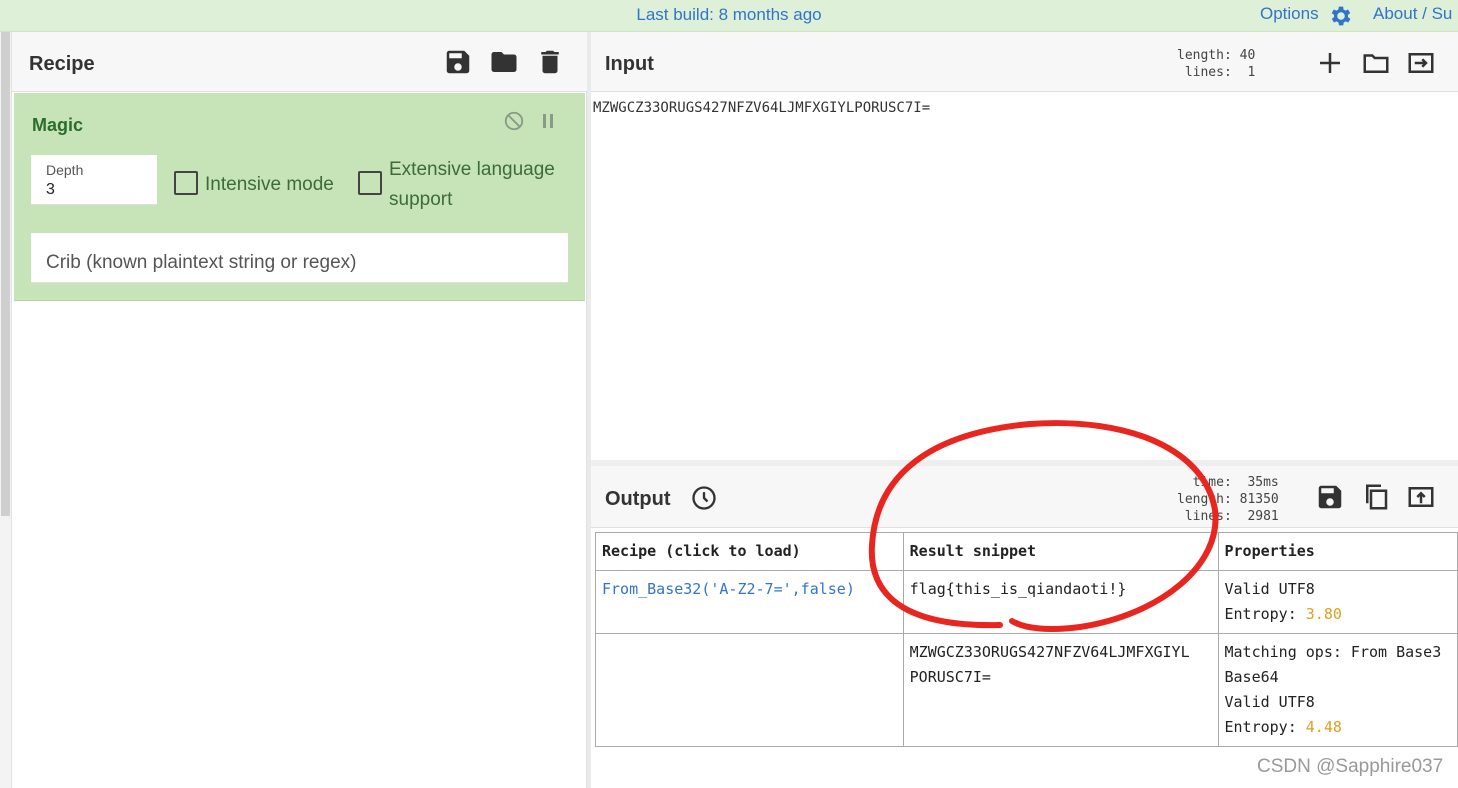 This screenshot has width=1458, height=788. I want to click on col-properties-header: Properties, so click(1337, 551).